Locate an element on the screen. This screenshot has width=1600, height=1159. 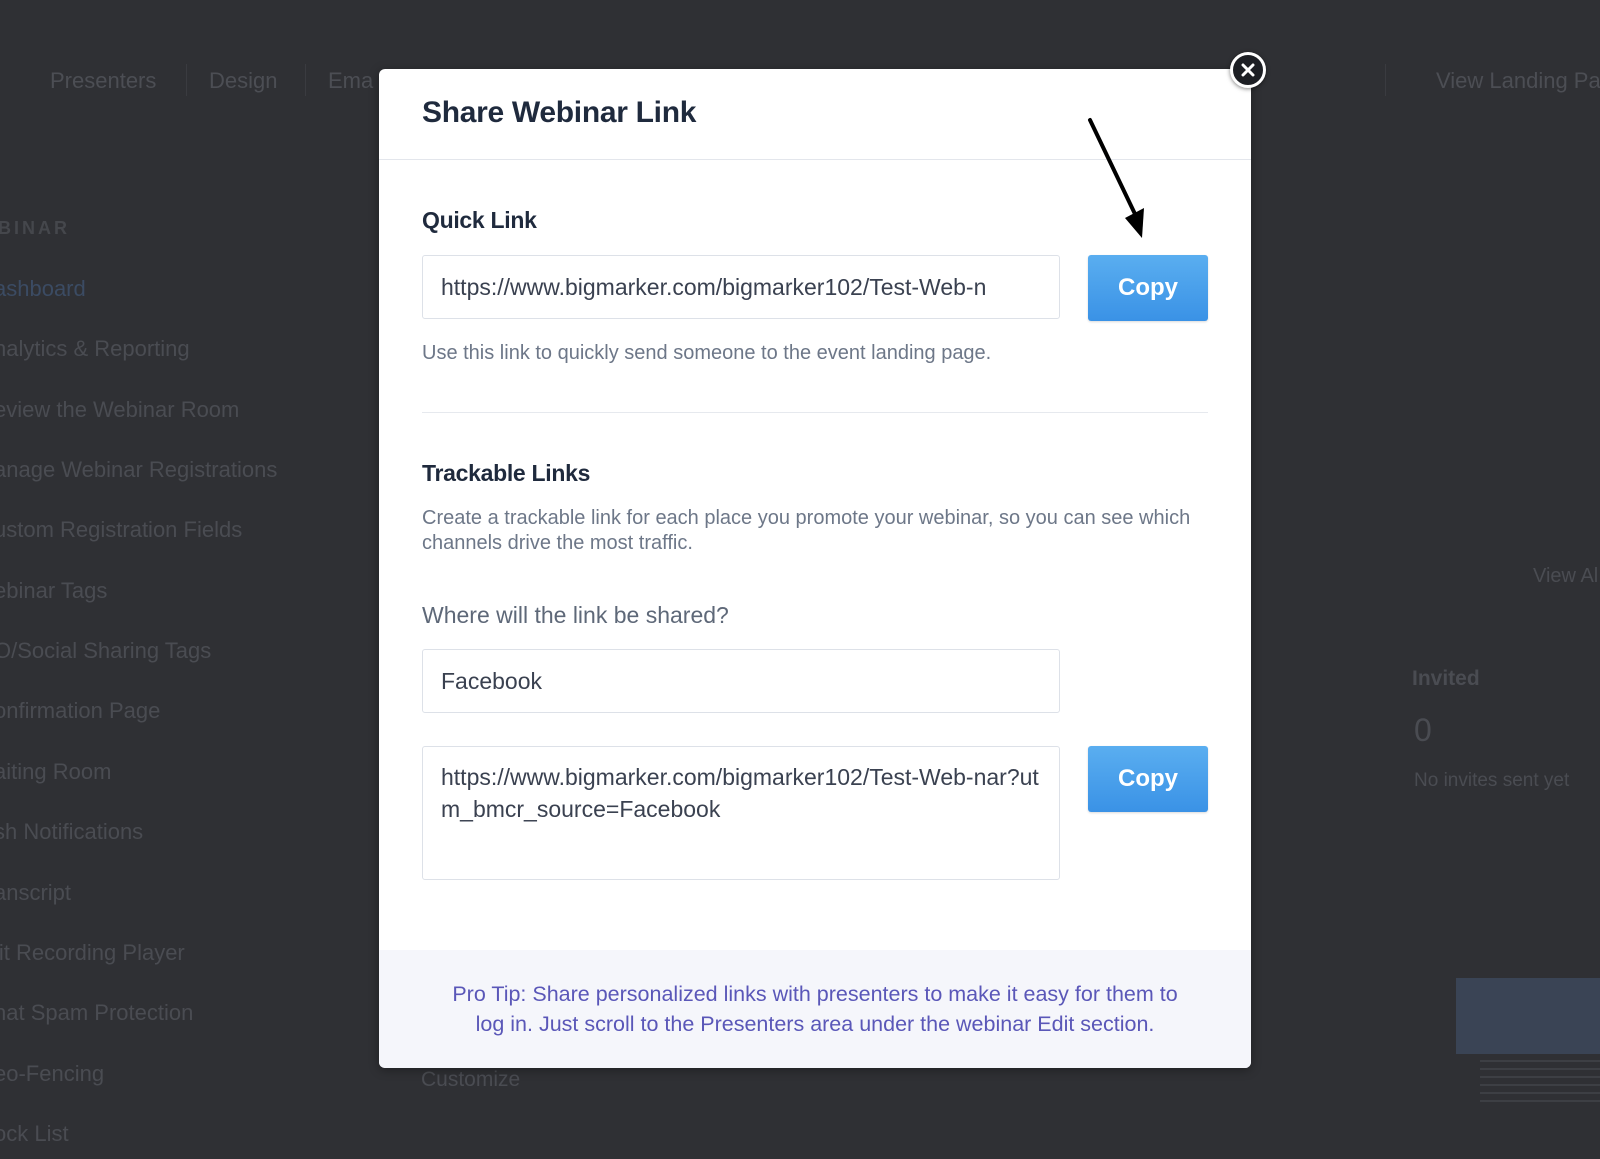
bg-tab-emails: Ema is located at coordinates (351, 80).